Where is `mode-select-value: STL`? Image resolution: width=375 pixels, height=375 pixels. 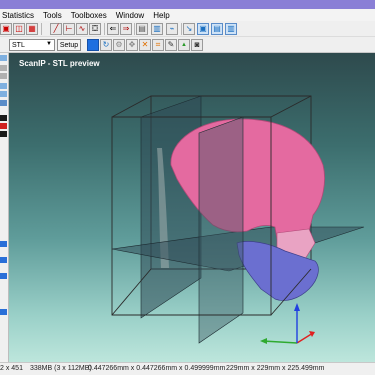
mode-select-value: STL is located at coordinates (18, 45).